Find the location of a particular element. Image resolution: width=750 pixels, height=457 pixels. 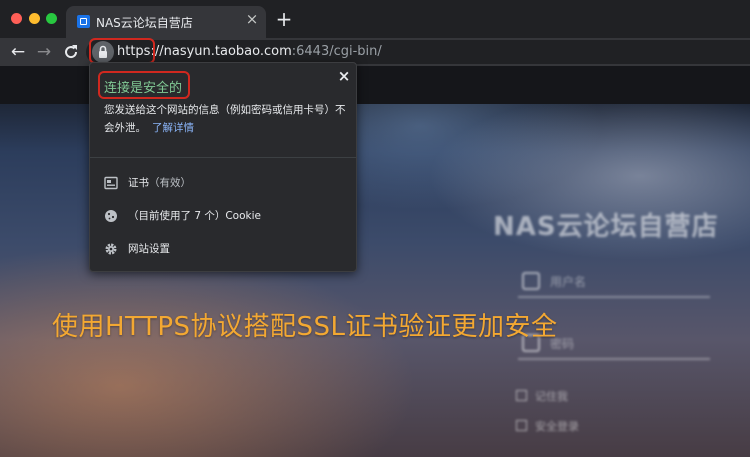

tab-title: NAS云论坛自营店 is located at coordinates (144, 23).